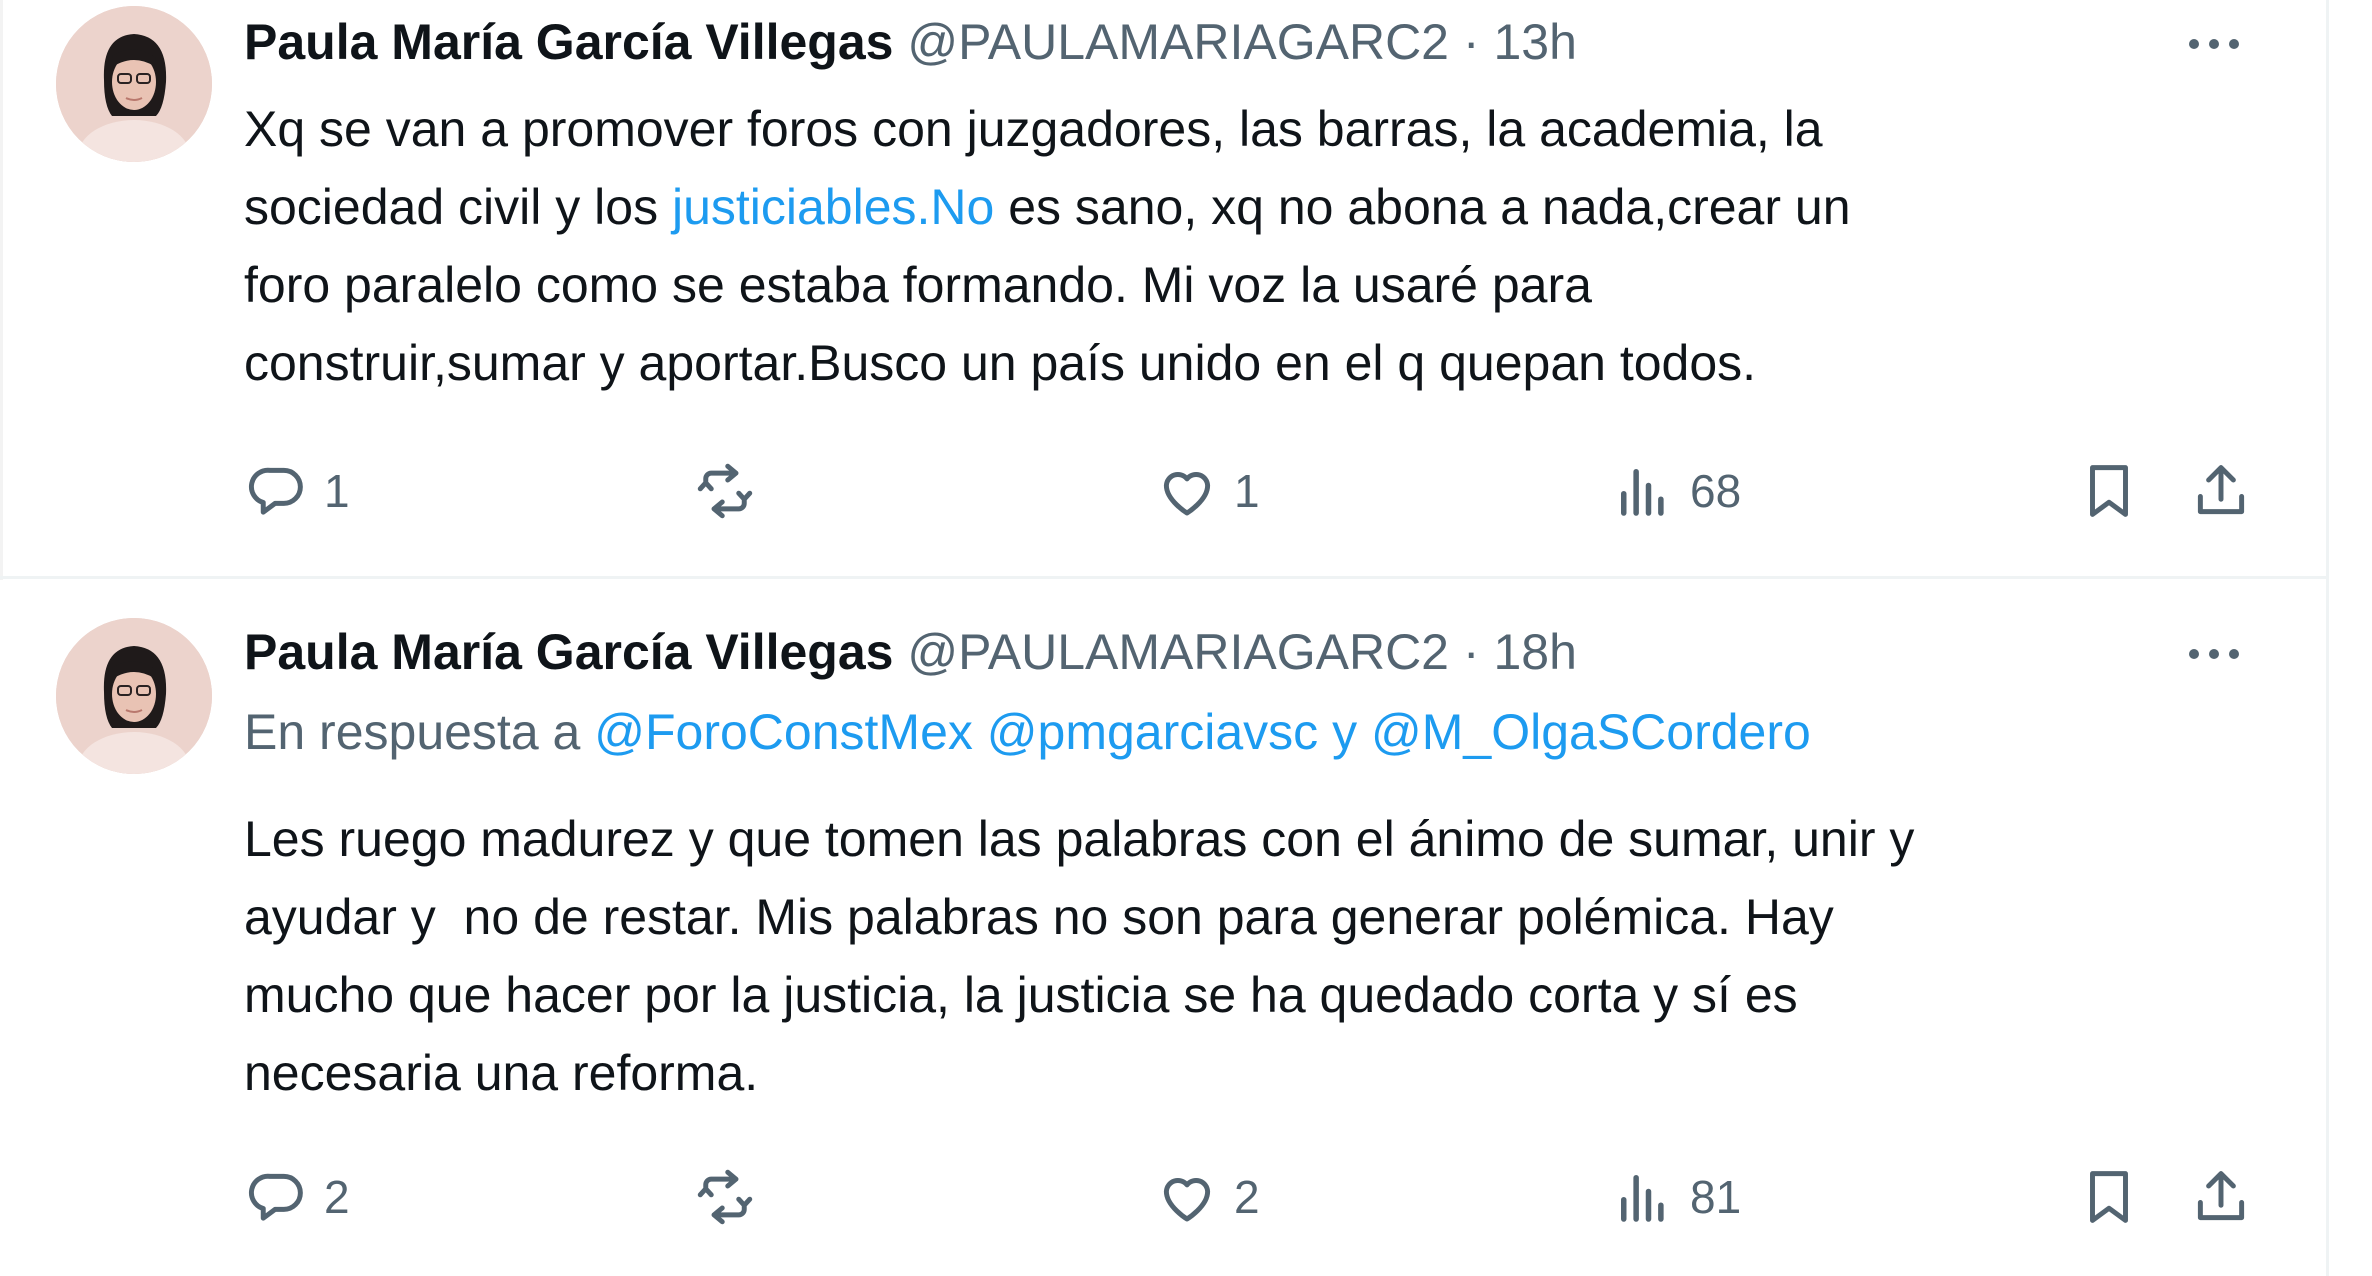 The height and width of the screenshot is (1276, 2372). I want to click on tweet-text-segment: sociedad civil y los, so click(458, 207).